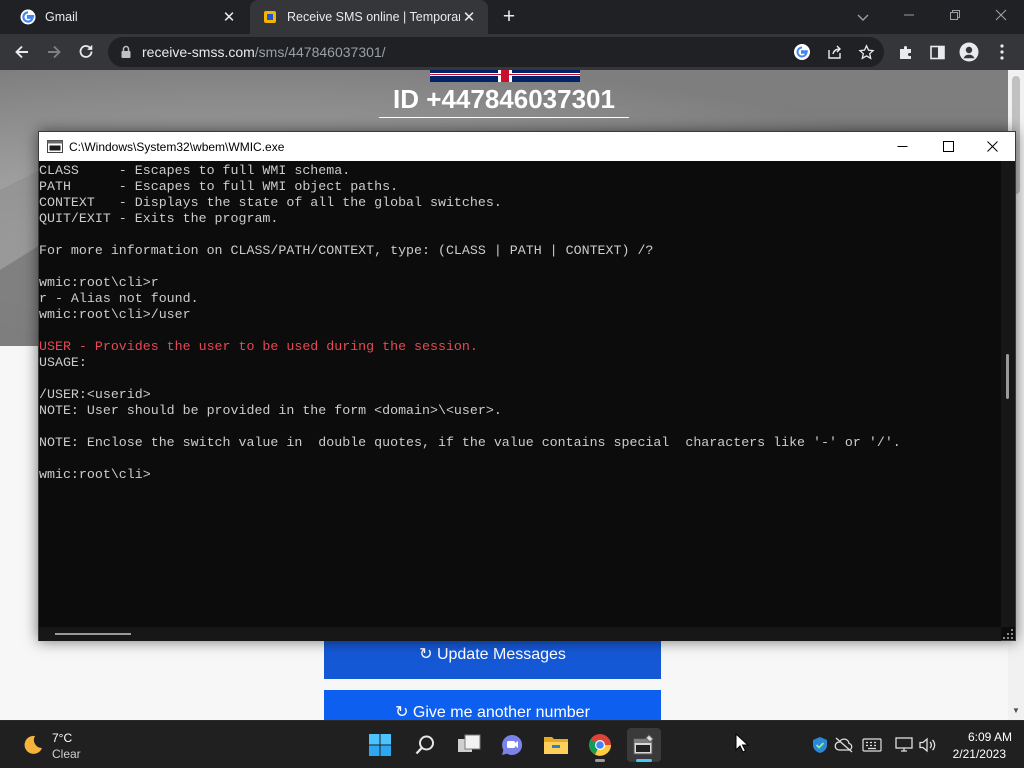 The height and width of the screenshot is (768, 1024). I want to click on console-horizontal-scrollbar, so click(520, 634).